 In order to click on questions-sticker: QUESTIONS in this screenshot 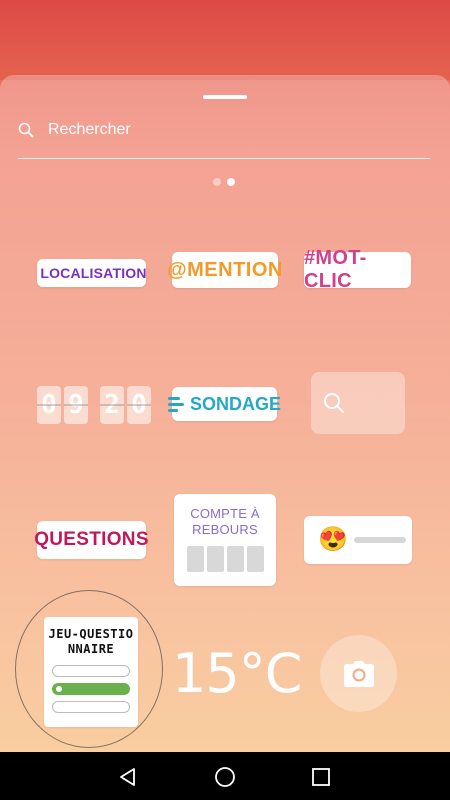, I will do `click(91, 540)`.